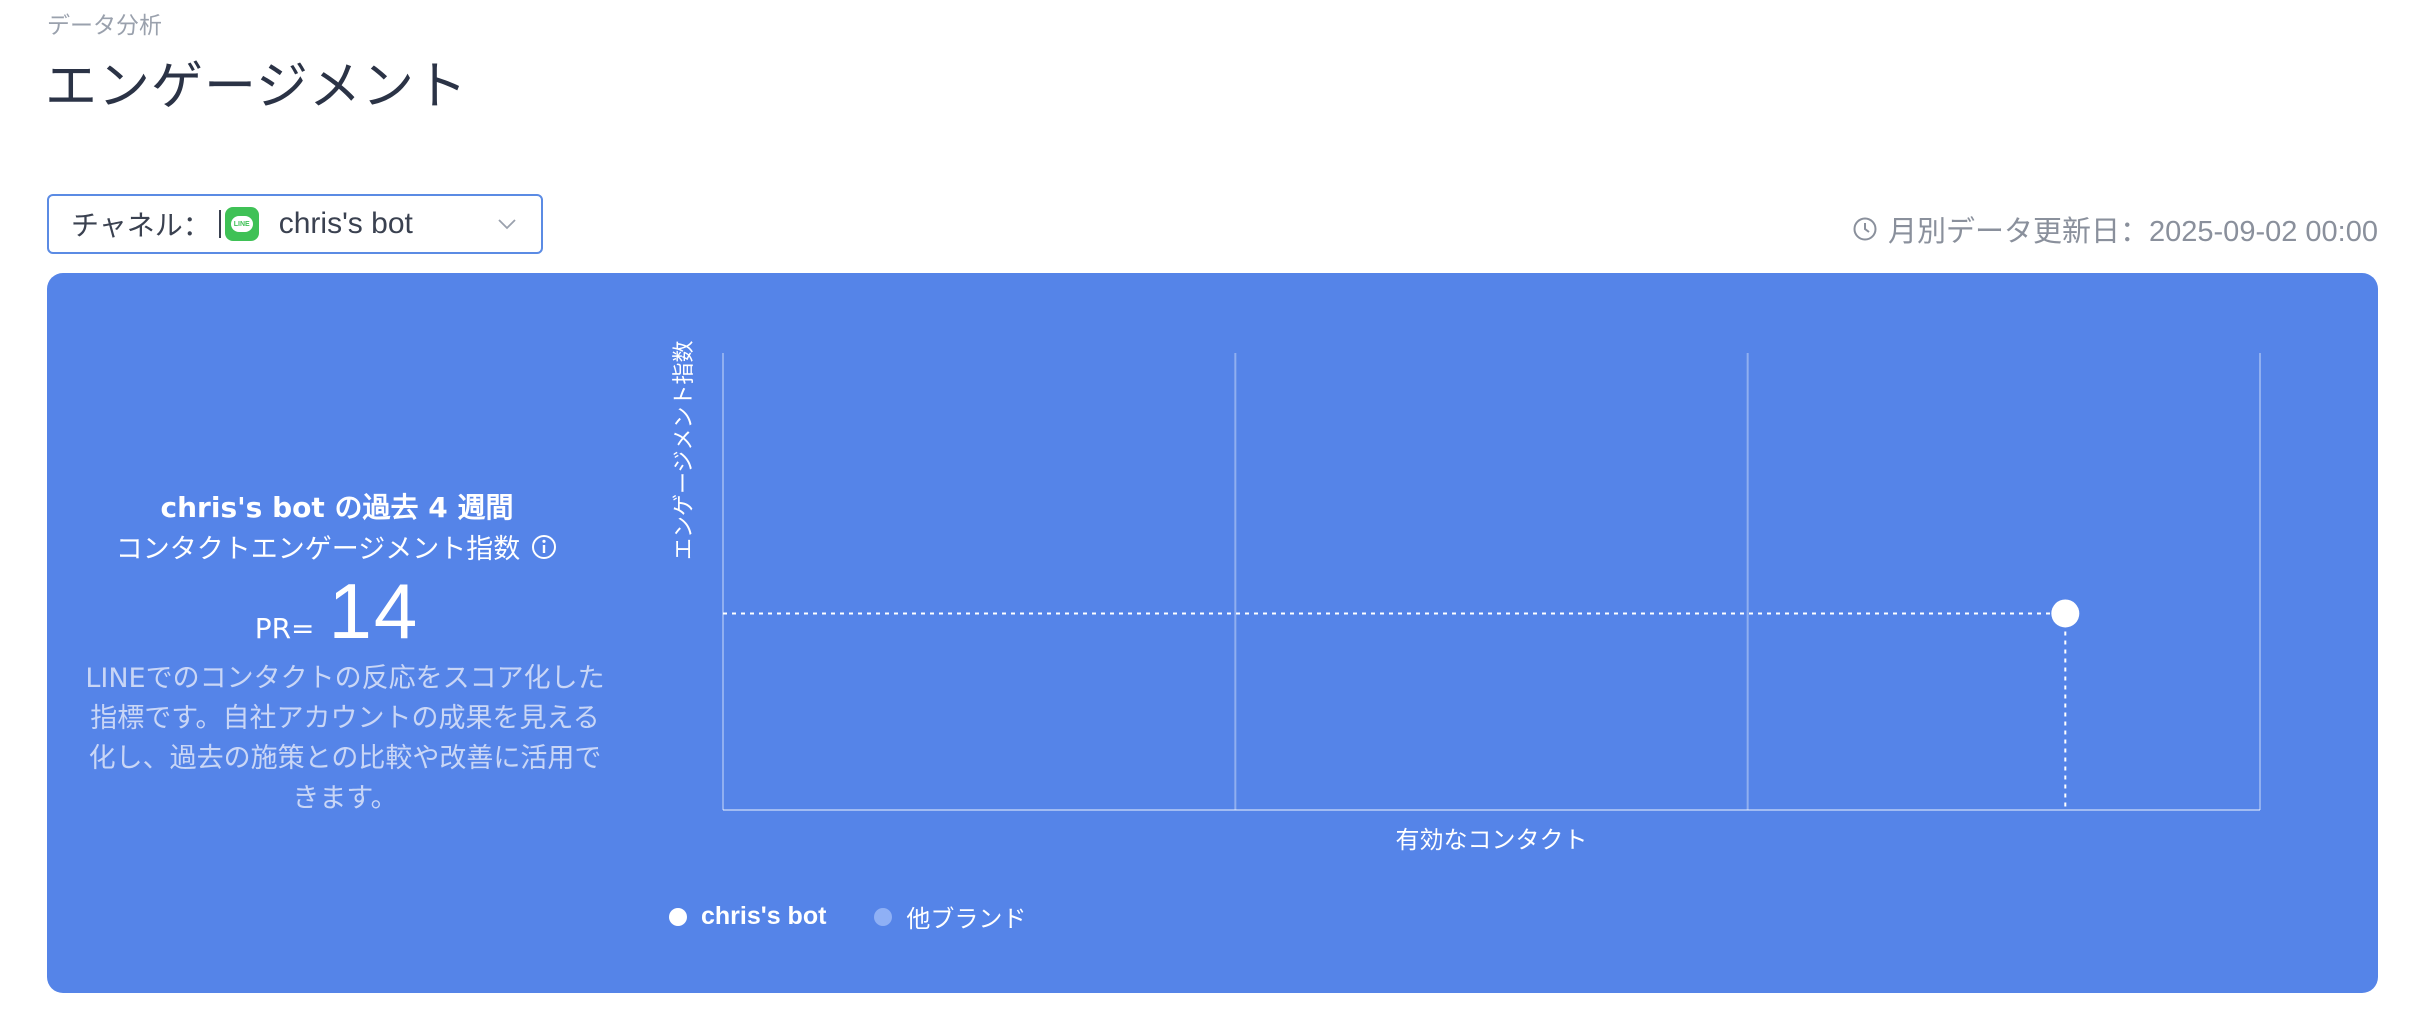 The image size is (2414, 1022). I want to click on channel-label: チャネル：, so click(141, 225).